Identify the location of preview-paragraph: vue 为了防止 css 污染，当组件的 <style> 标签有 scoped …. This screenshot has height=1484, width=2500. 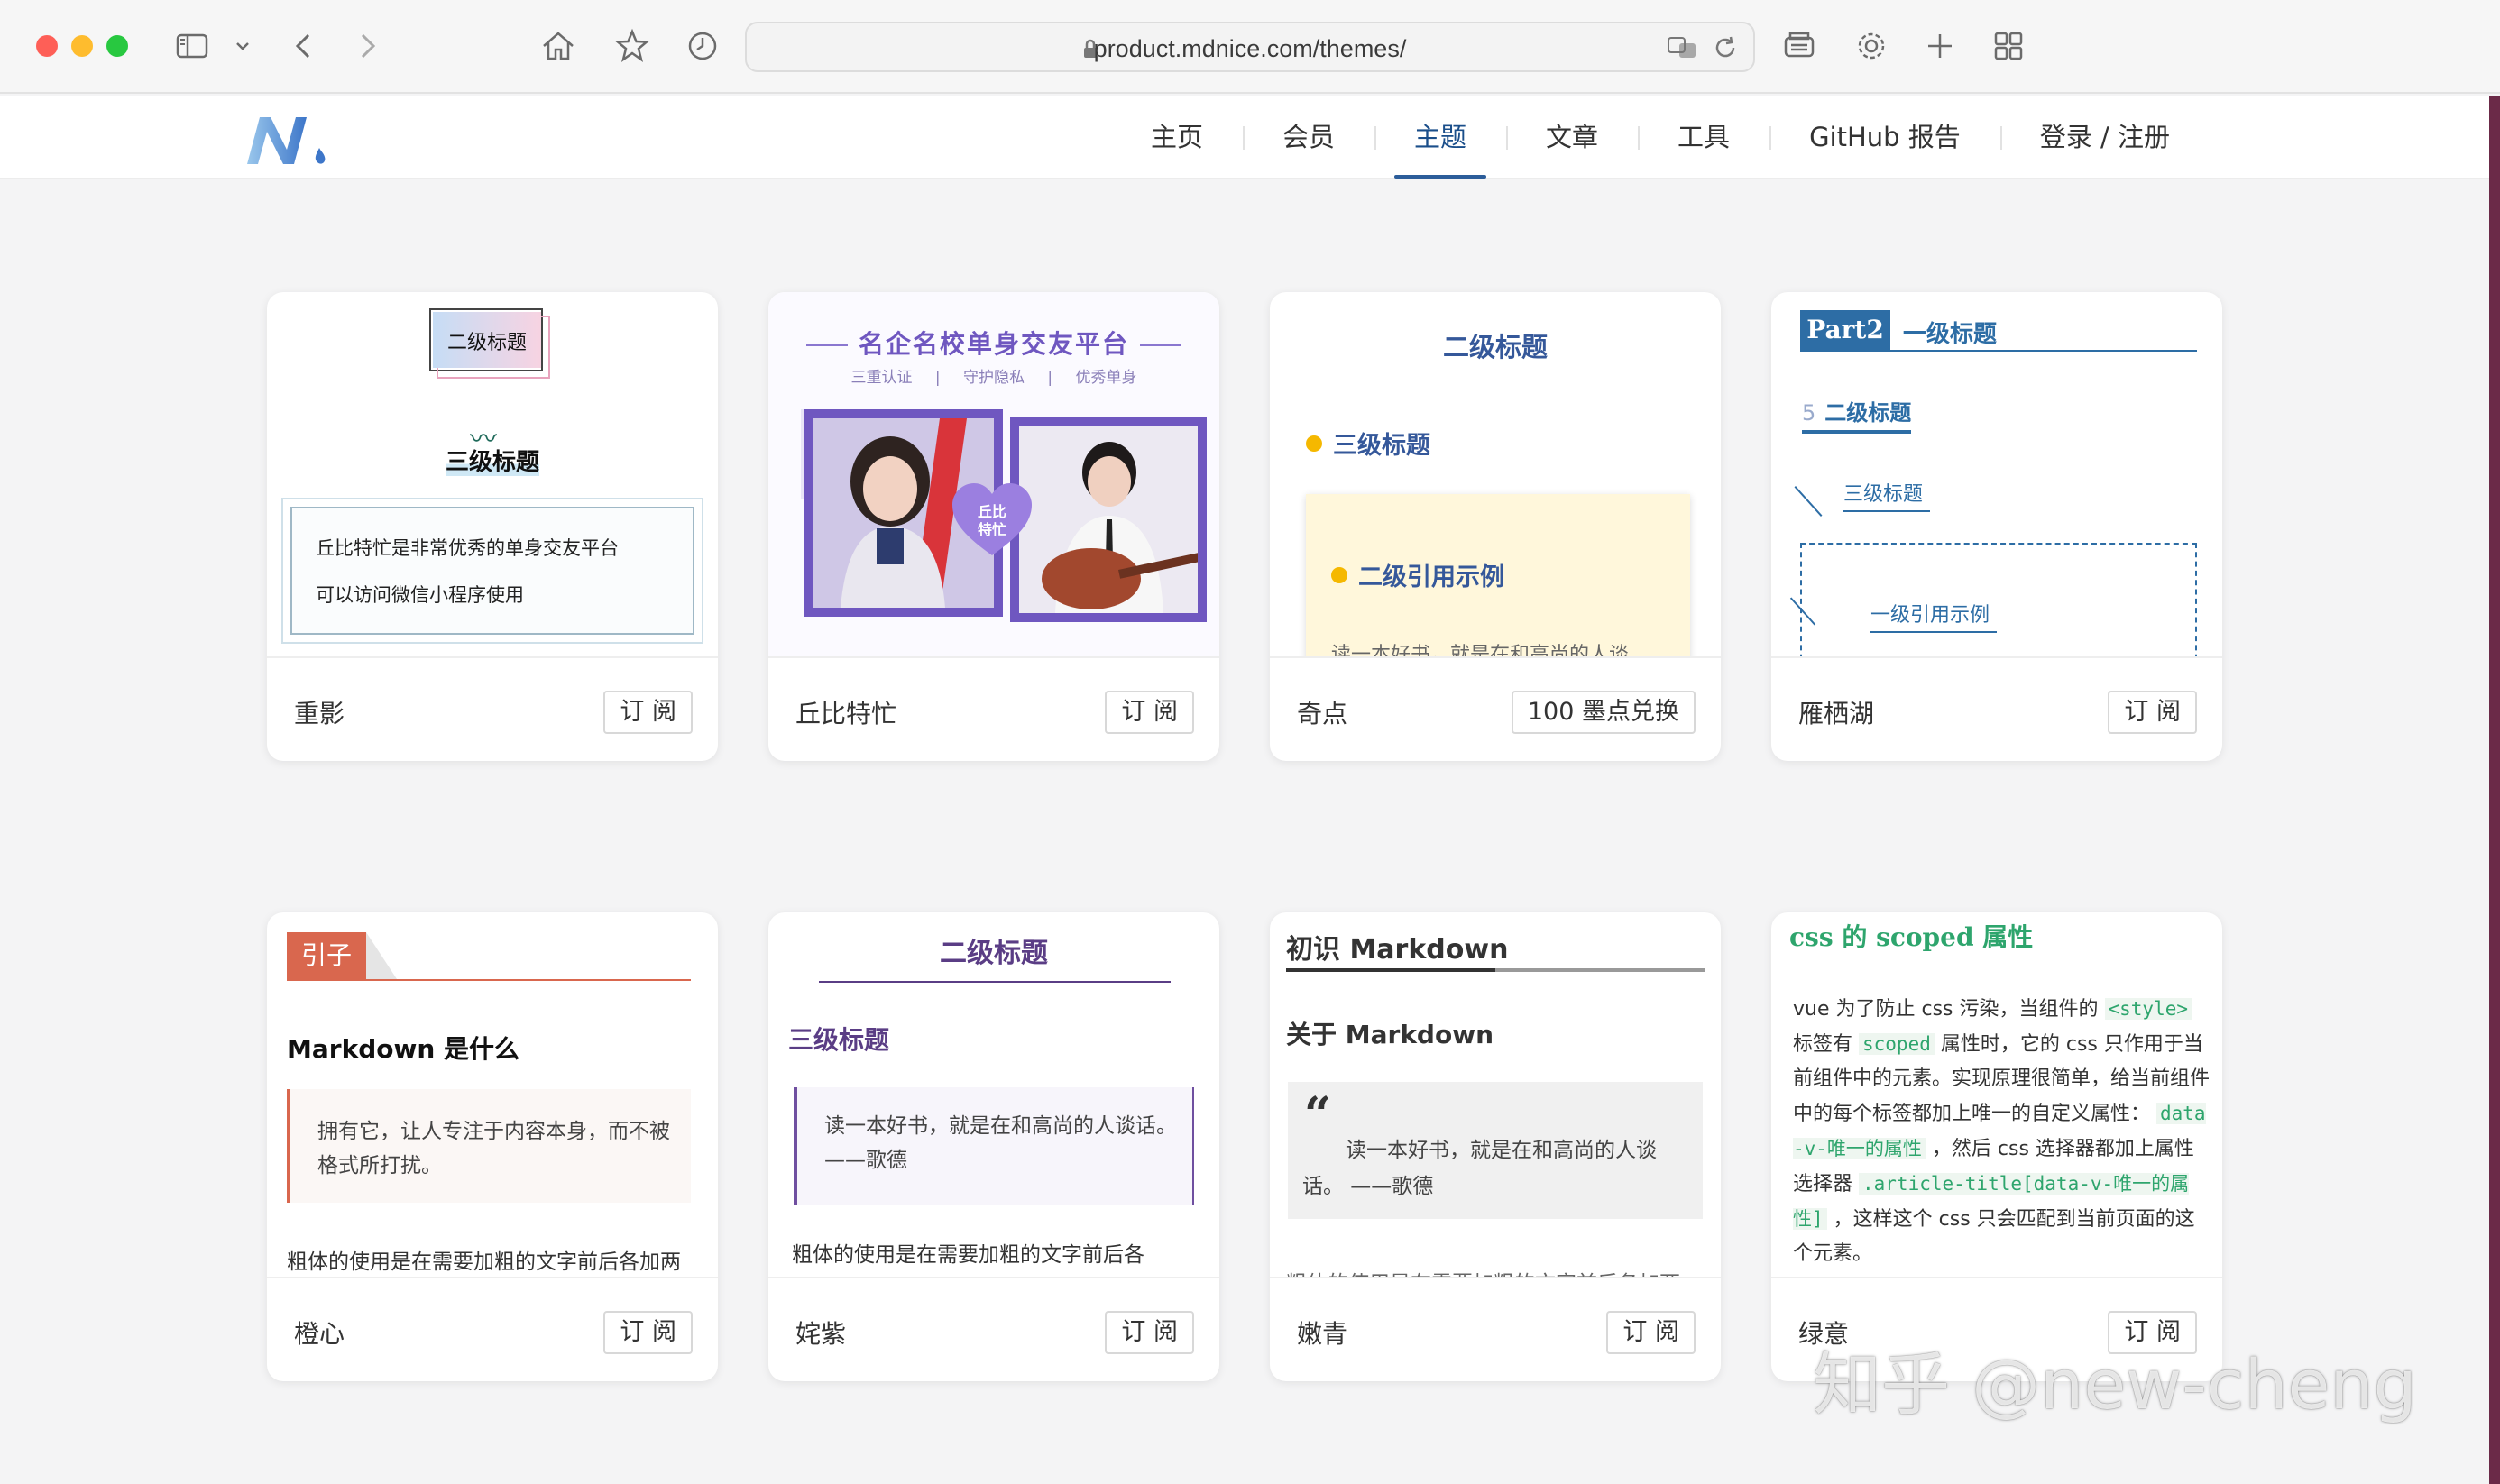
(2001, 1131).